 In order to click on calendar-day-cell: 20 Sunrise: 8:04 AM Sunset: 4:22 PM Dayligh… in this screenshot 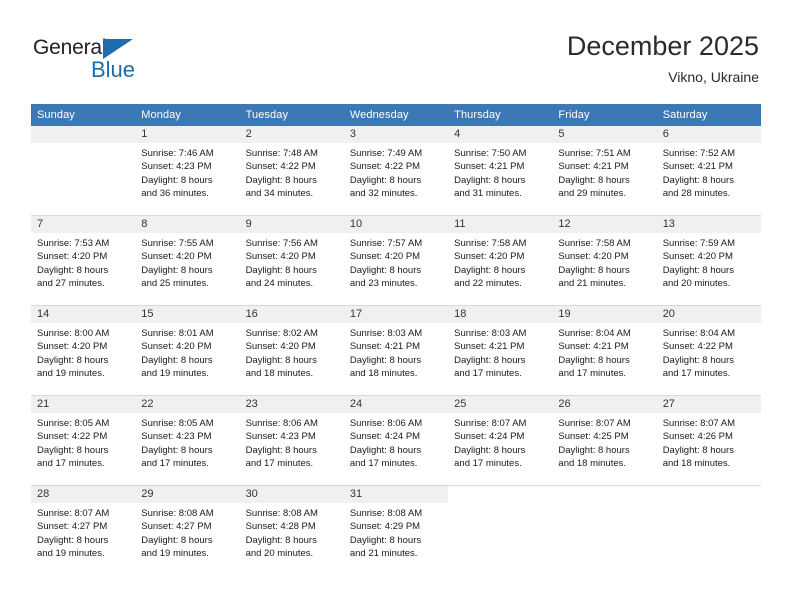, I will do `click(708, 350)`.